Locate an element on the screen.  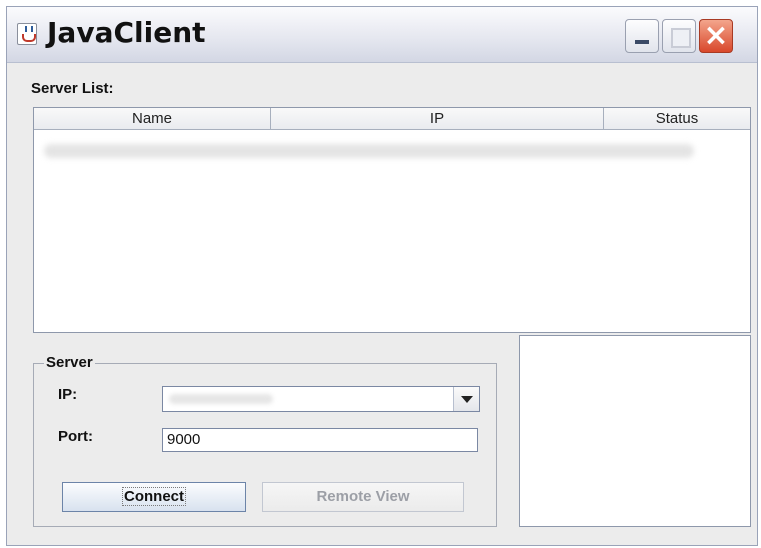
column-header-status: Status is located at coordinates (677, 118).